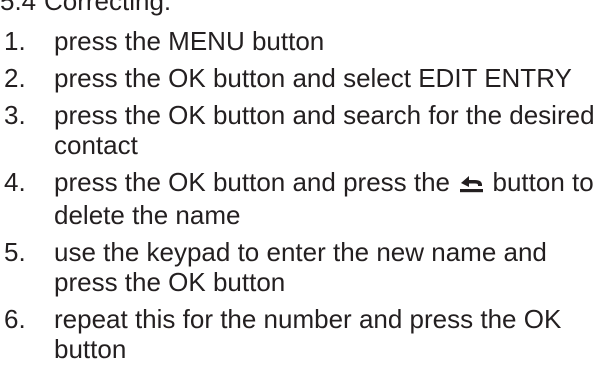 This screenshot has width=608, height=391. I want to click on step-marker: 2., so click(15, 78).